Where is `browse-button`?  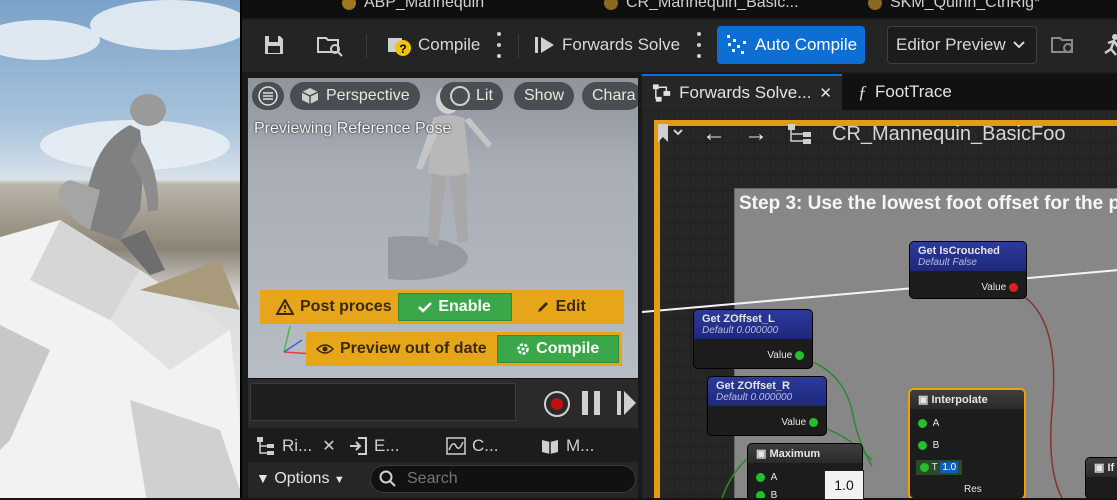 browse-button is located at coordinates (330, 45).